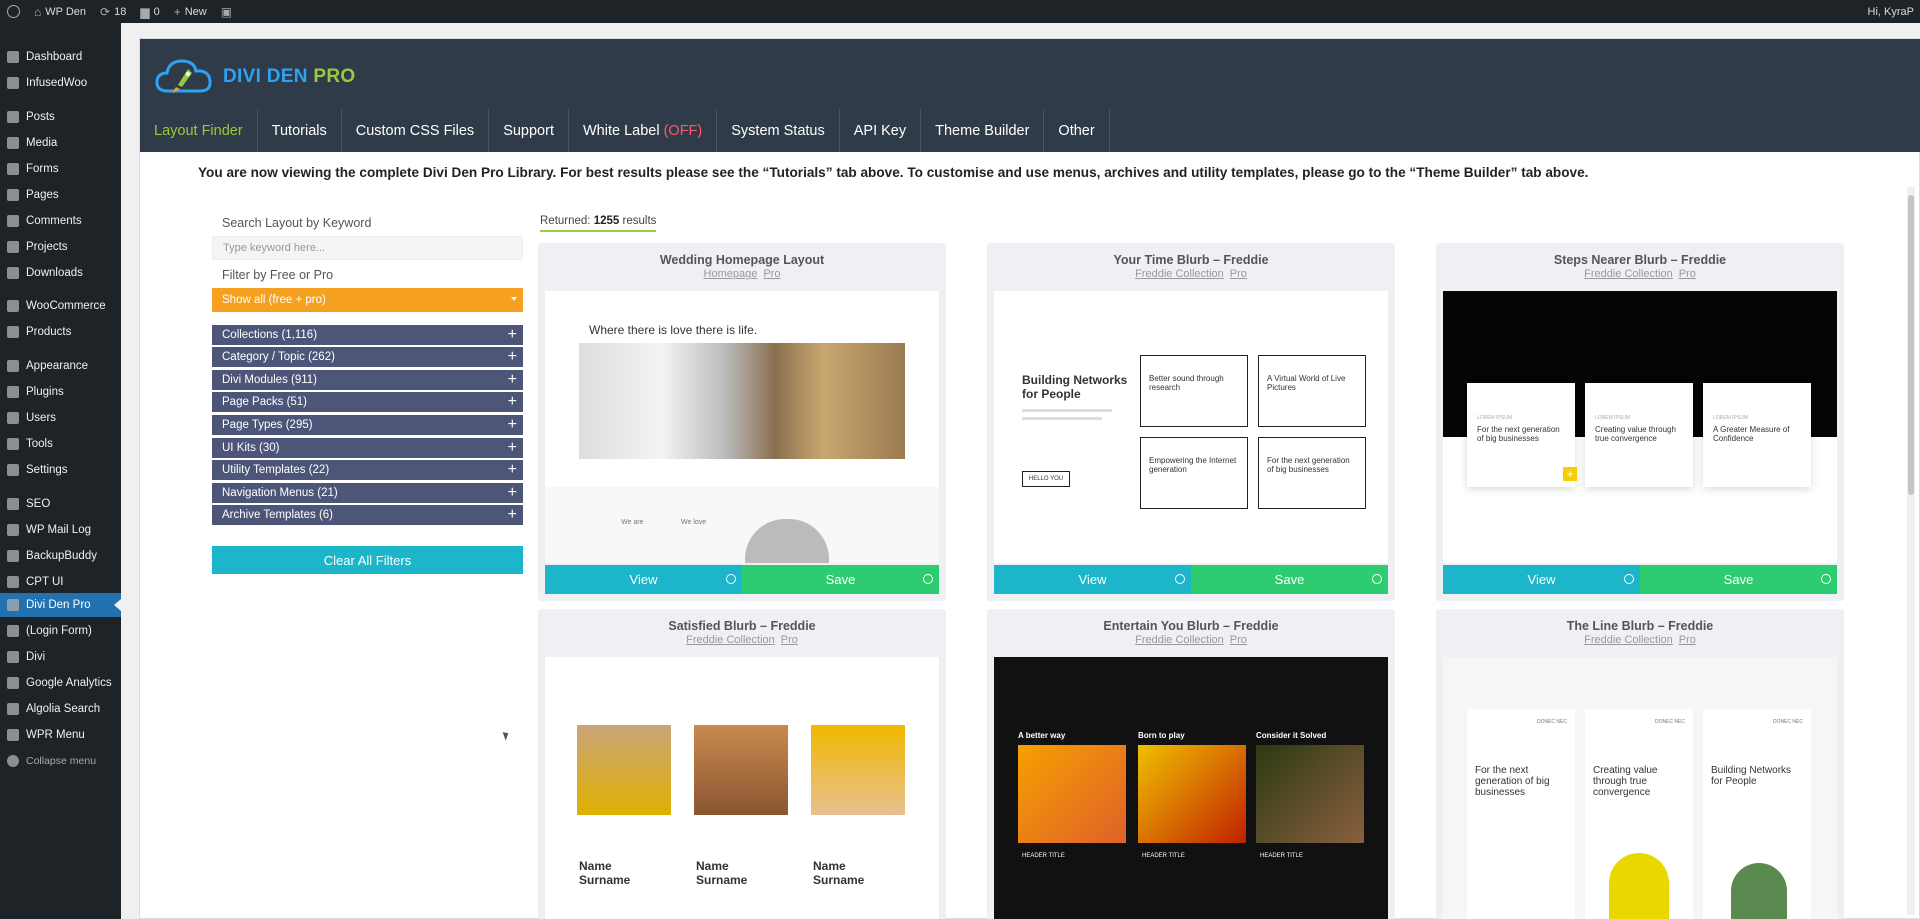 This screenshot has width=1920, height=919. I want to click on search-icon, so click(13, 709).